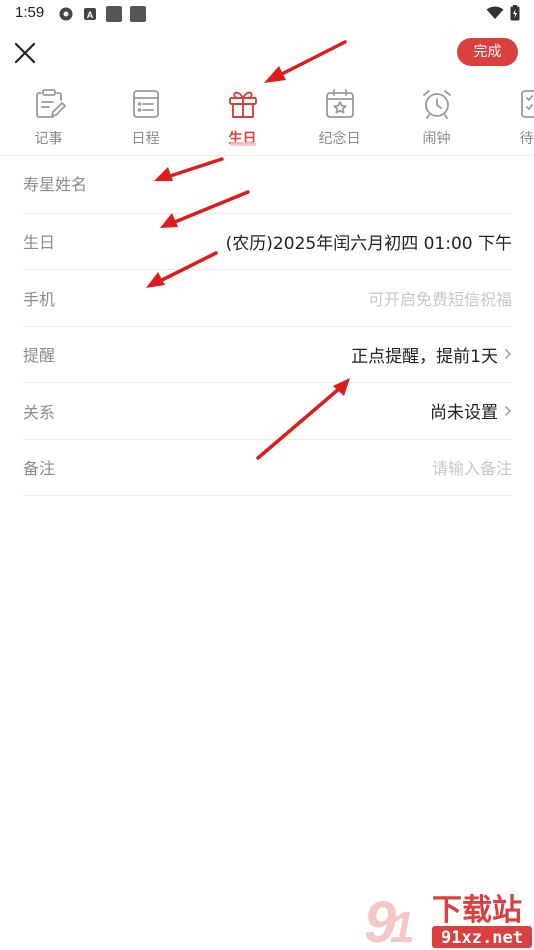 This screenshot has width=534, height=950. I want to click on relation-label: 关系, so click(39, 412).